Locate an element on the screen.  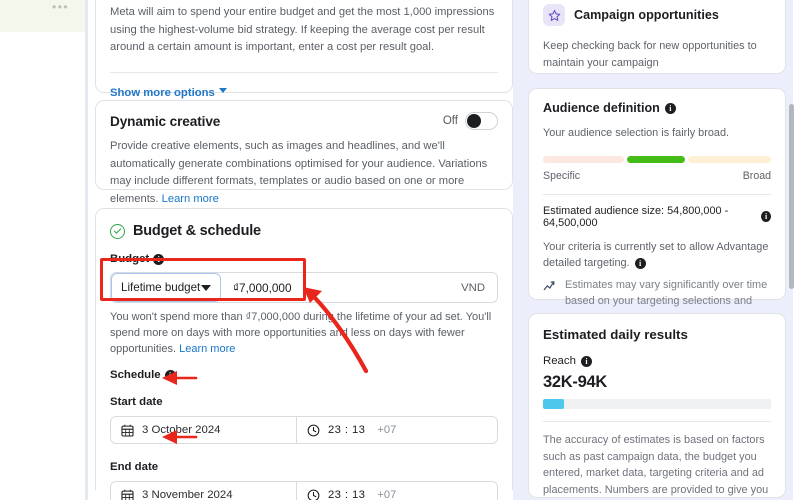
chevron-down-icon is located at coordinates (222, 91).